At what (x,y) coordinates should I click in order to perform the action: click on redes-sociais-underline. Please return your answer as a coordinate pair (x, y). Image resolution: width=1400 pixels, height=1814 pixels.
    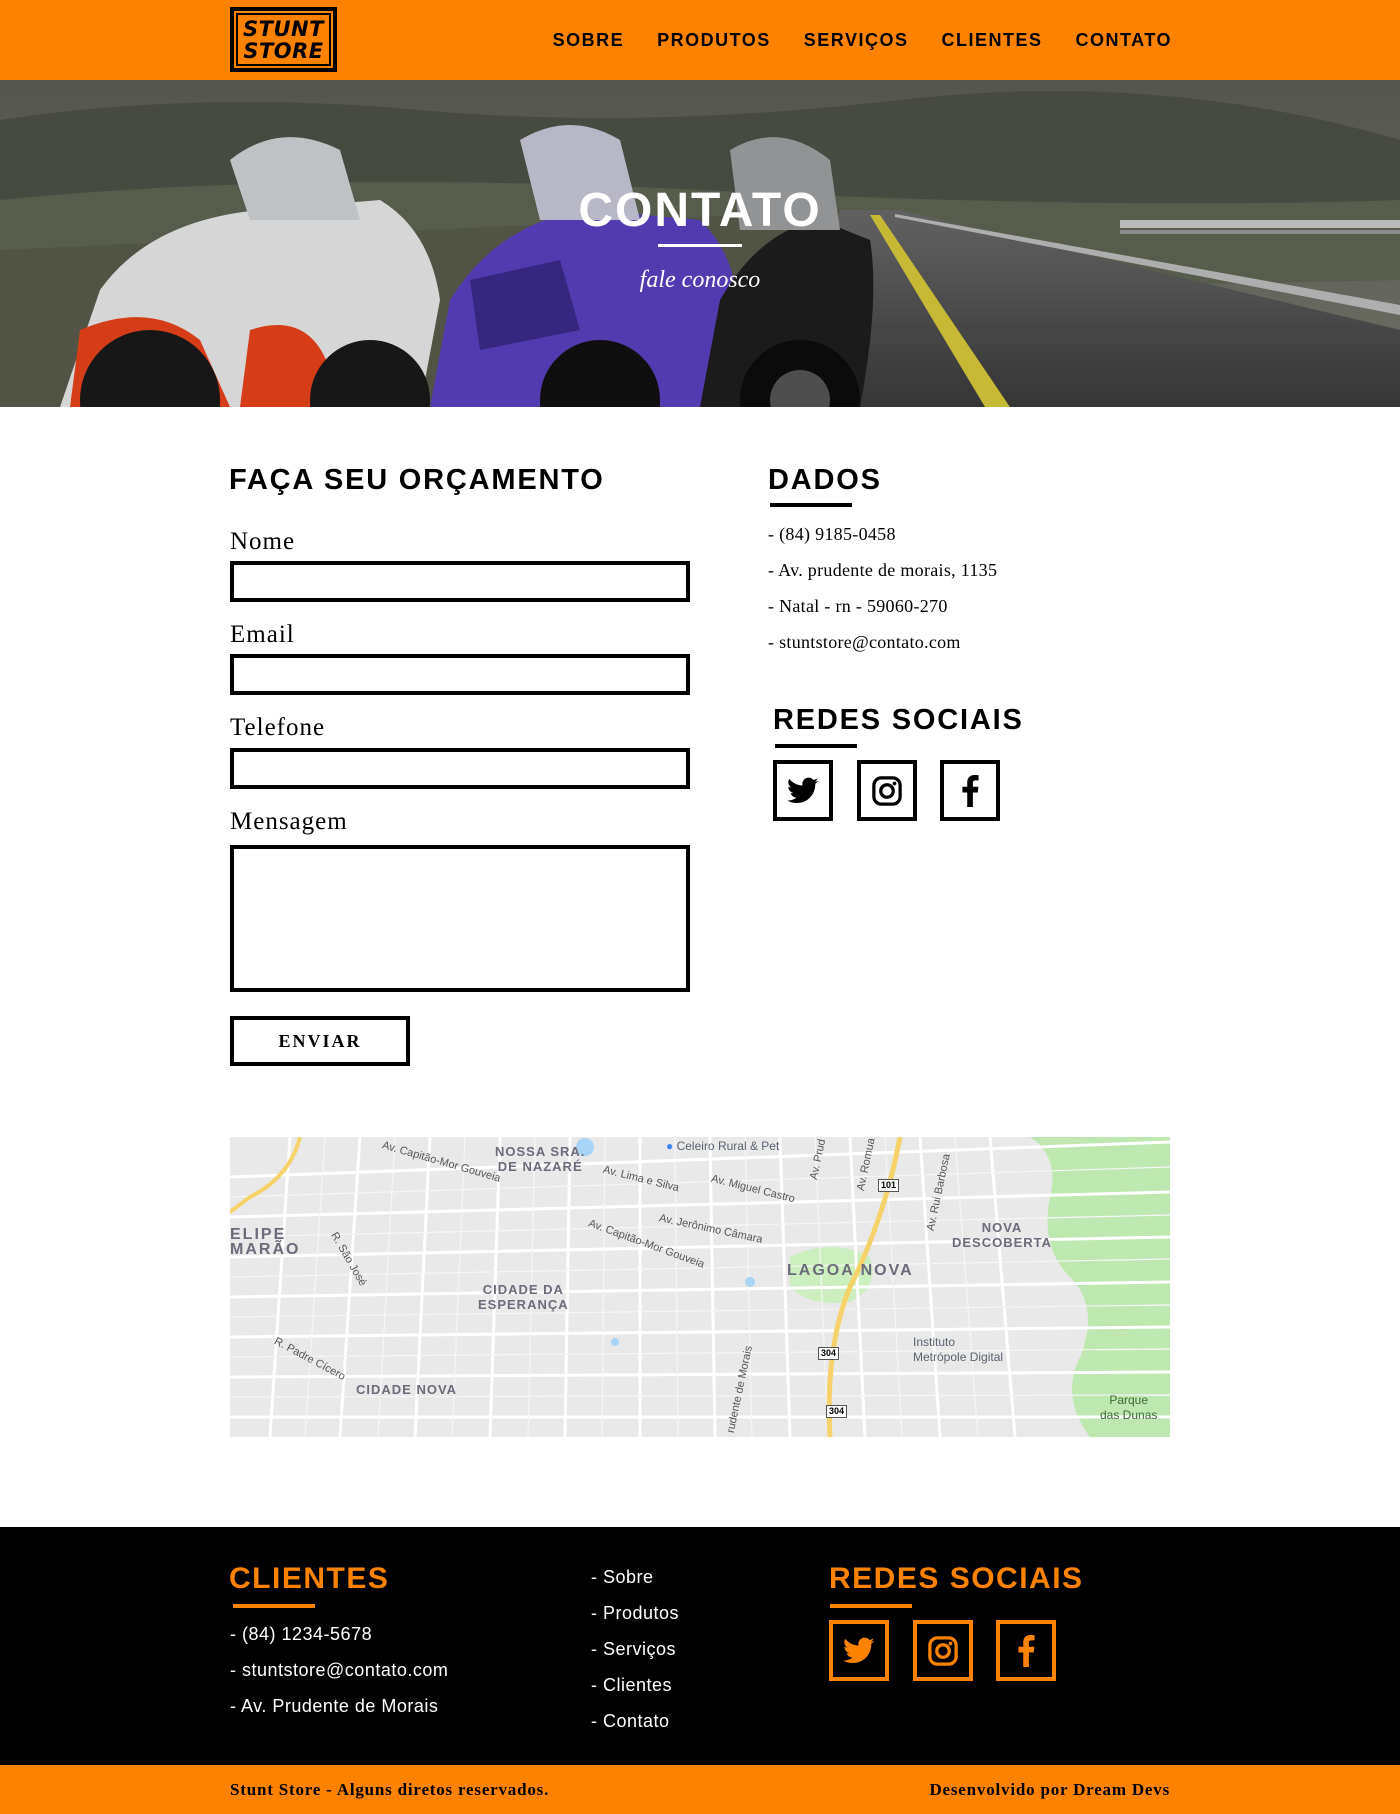
    Looking at the image, I should click on (816, 746).